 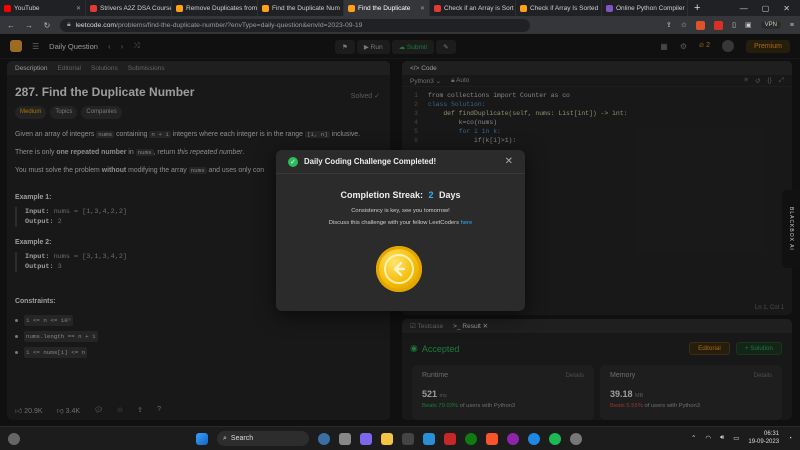 What do you see at coordinates (242, 438) in the screenshot?
I see `search-label: Search` at bounding box center [242, 438].